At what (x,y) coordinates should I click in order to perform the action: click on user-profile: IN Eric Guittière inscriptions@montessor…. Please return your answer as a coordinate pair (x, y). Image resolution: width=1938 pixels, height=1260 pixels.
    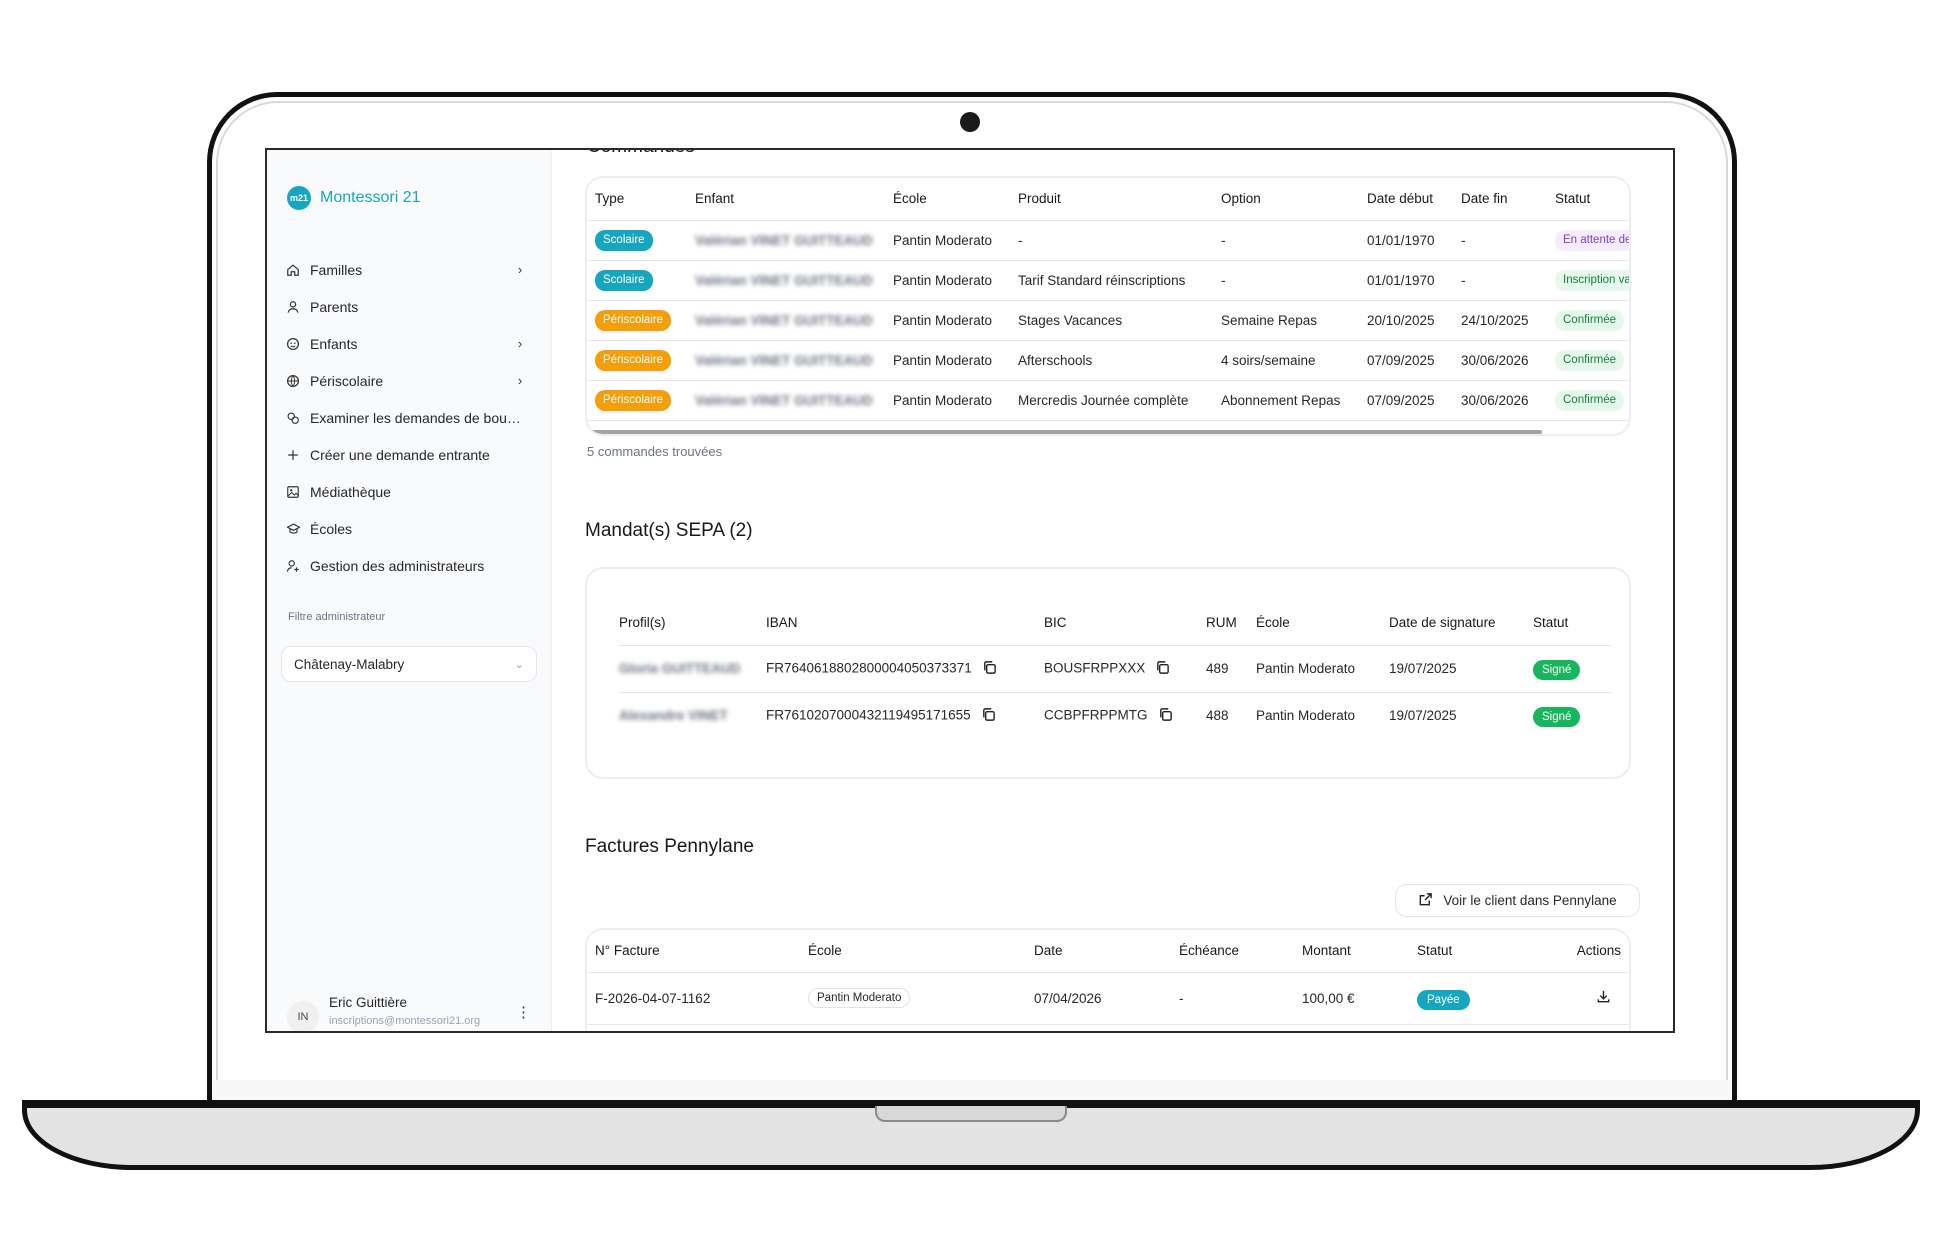
    Looking at the image, I should click on (412, 1012).